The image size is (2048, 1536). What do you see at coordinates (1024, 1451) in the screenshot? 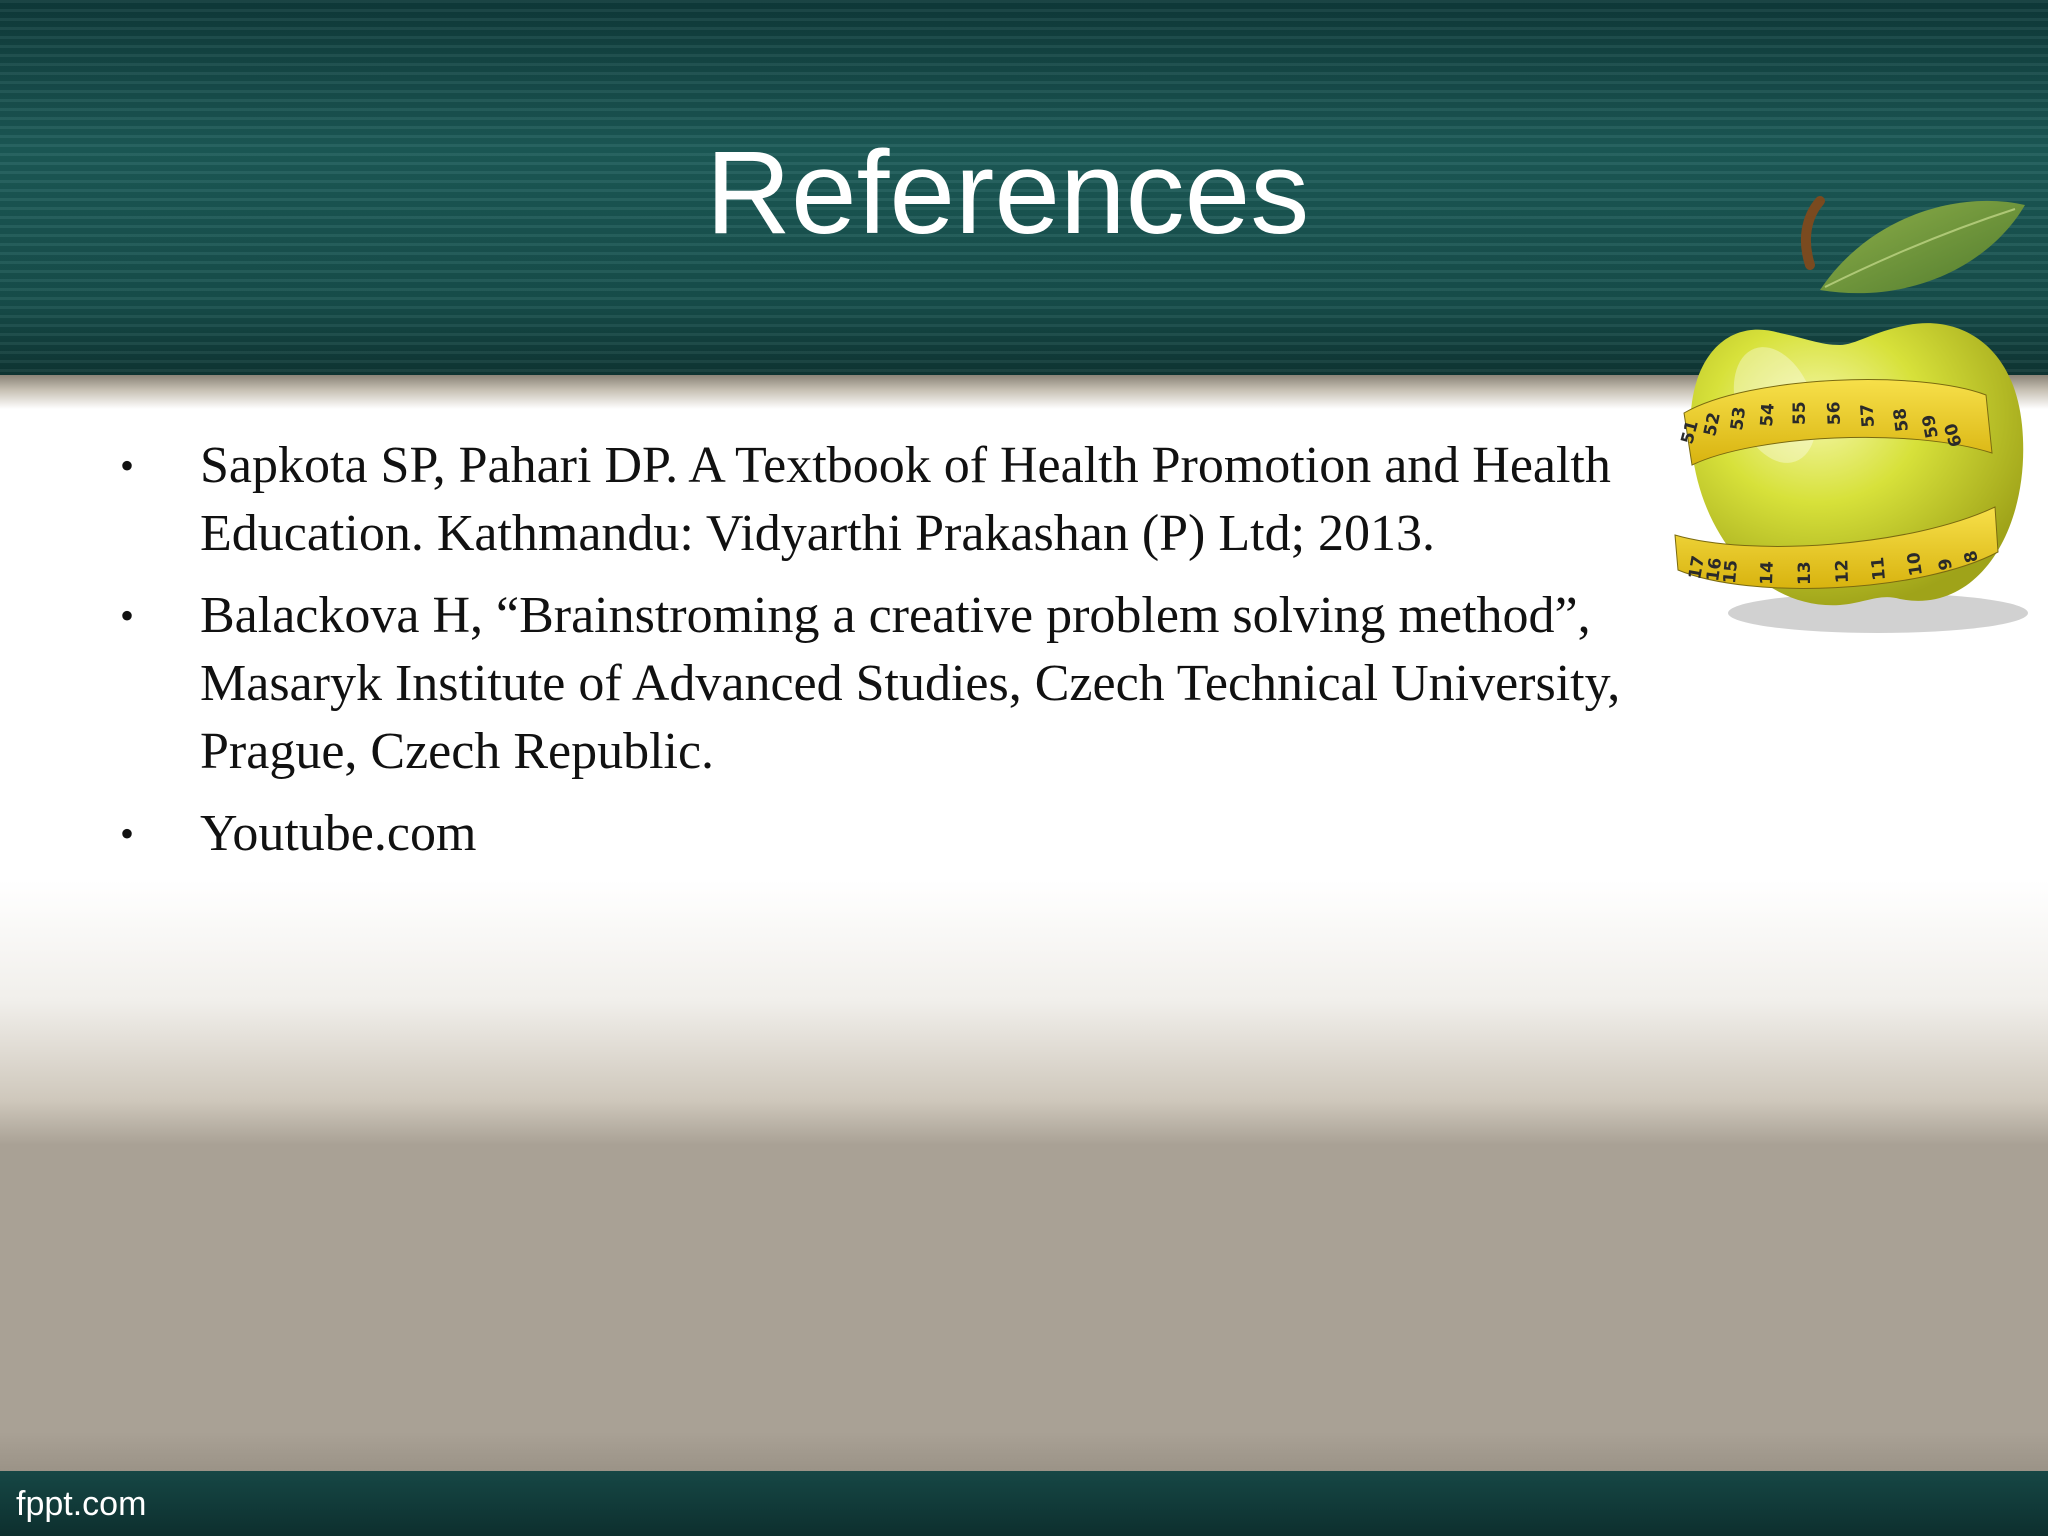
I see `footer-shadow` at bounding box center [1024, 1451].